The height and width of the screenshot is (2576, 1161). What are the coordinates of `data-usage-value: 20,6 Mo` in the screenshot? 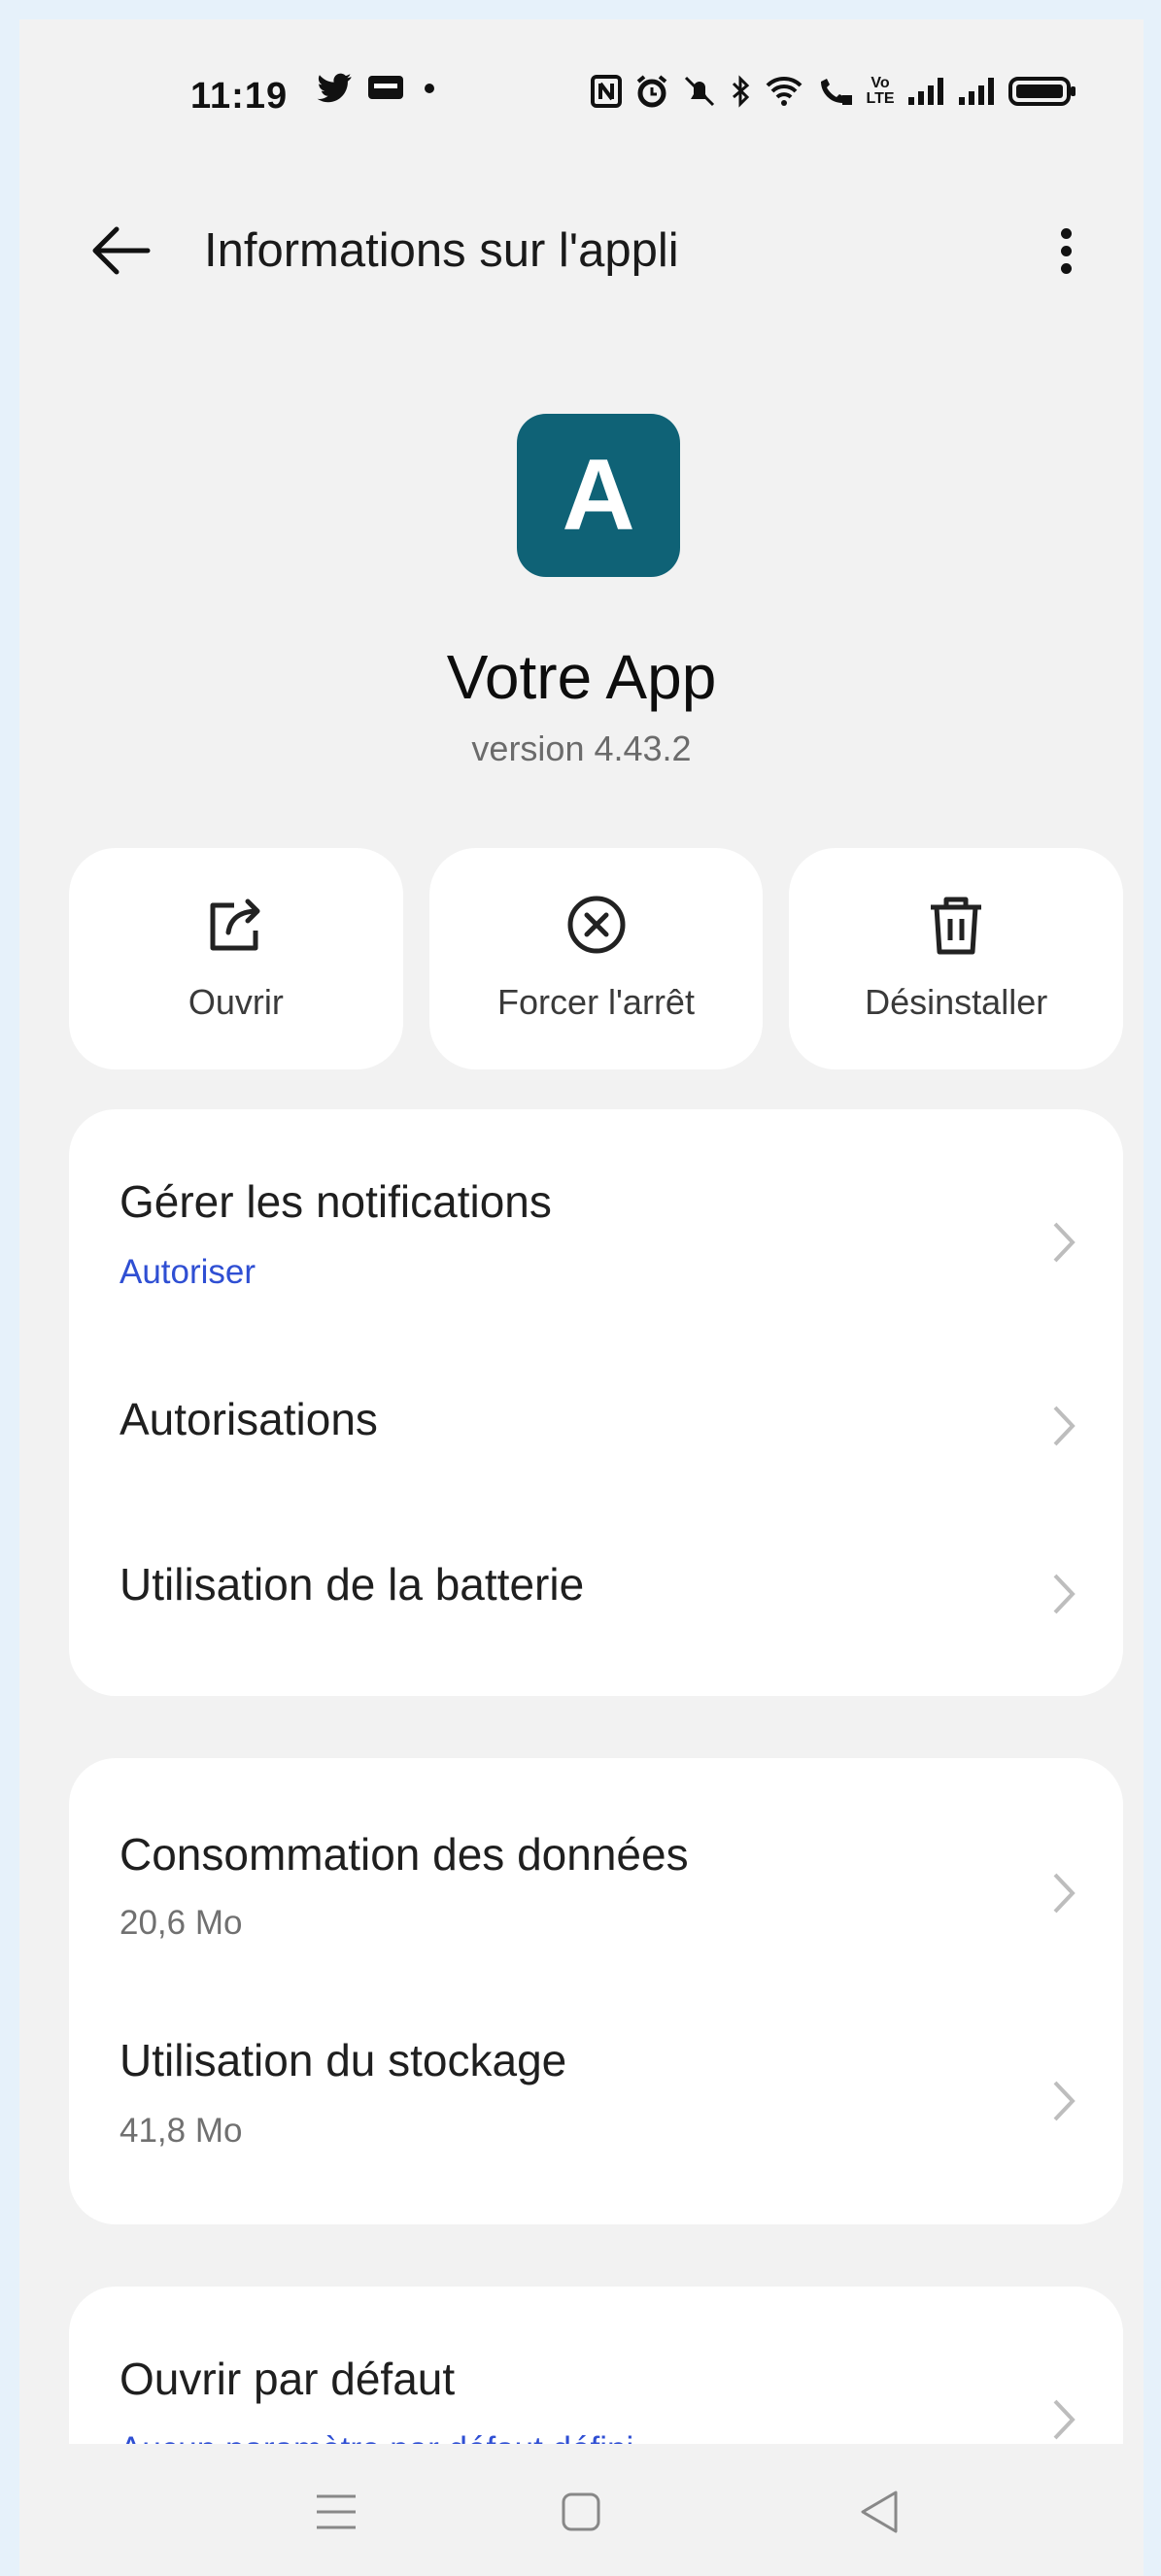 It's located at (181, 1923).